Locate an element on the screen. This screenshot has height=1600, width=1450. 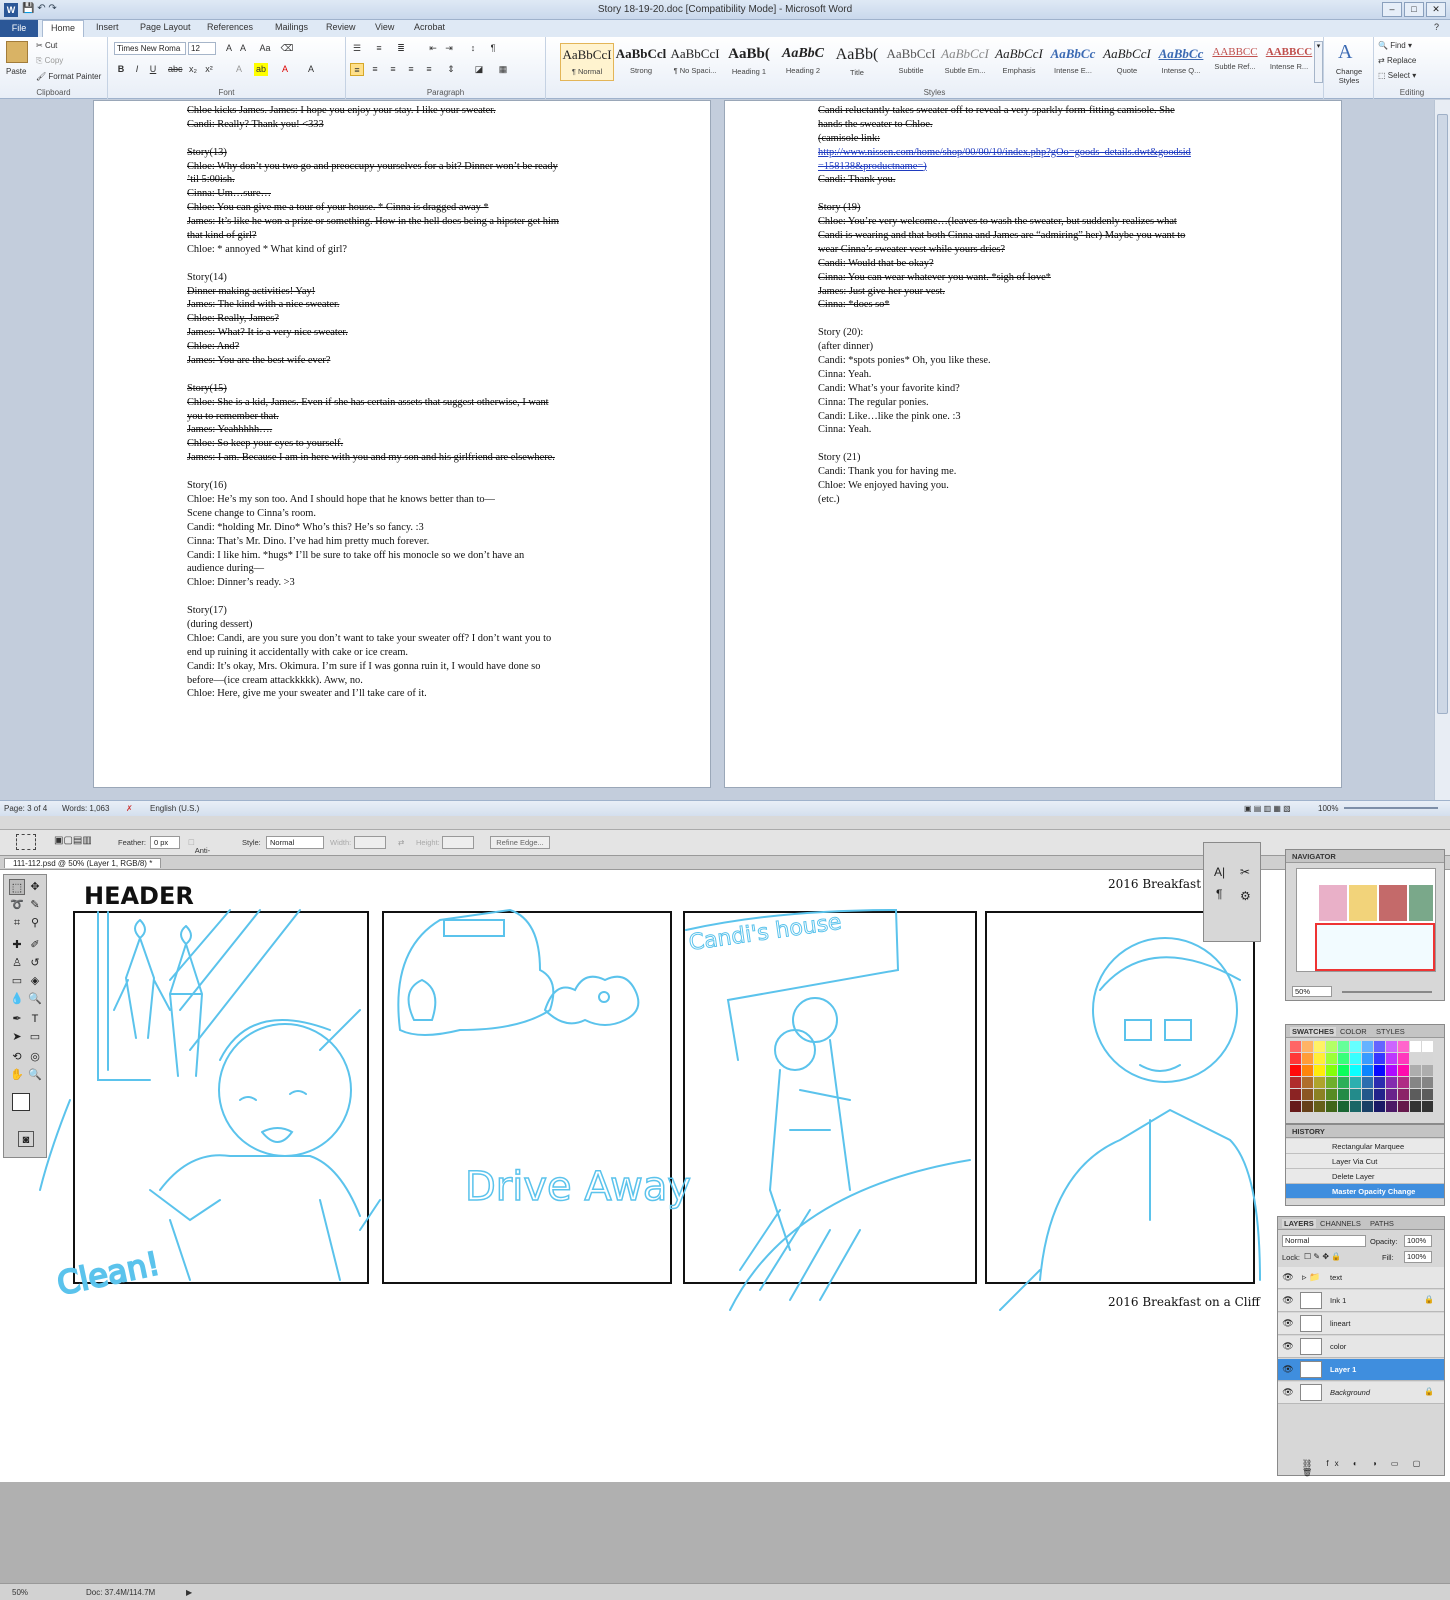
align-right-icon: ≡ is located at coordinates (393, 69).